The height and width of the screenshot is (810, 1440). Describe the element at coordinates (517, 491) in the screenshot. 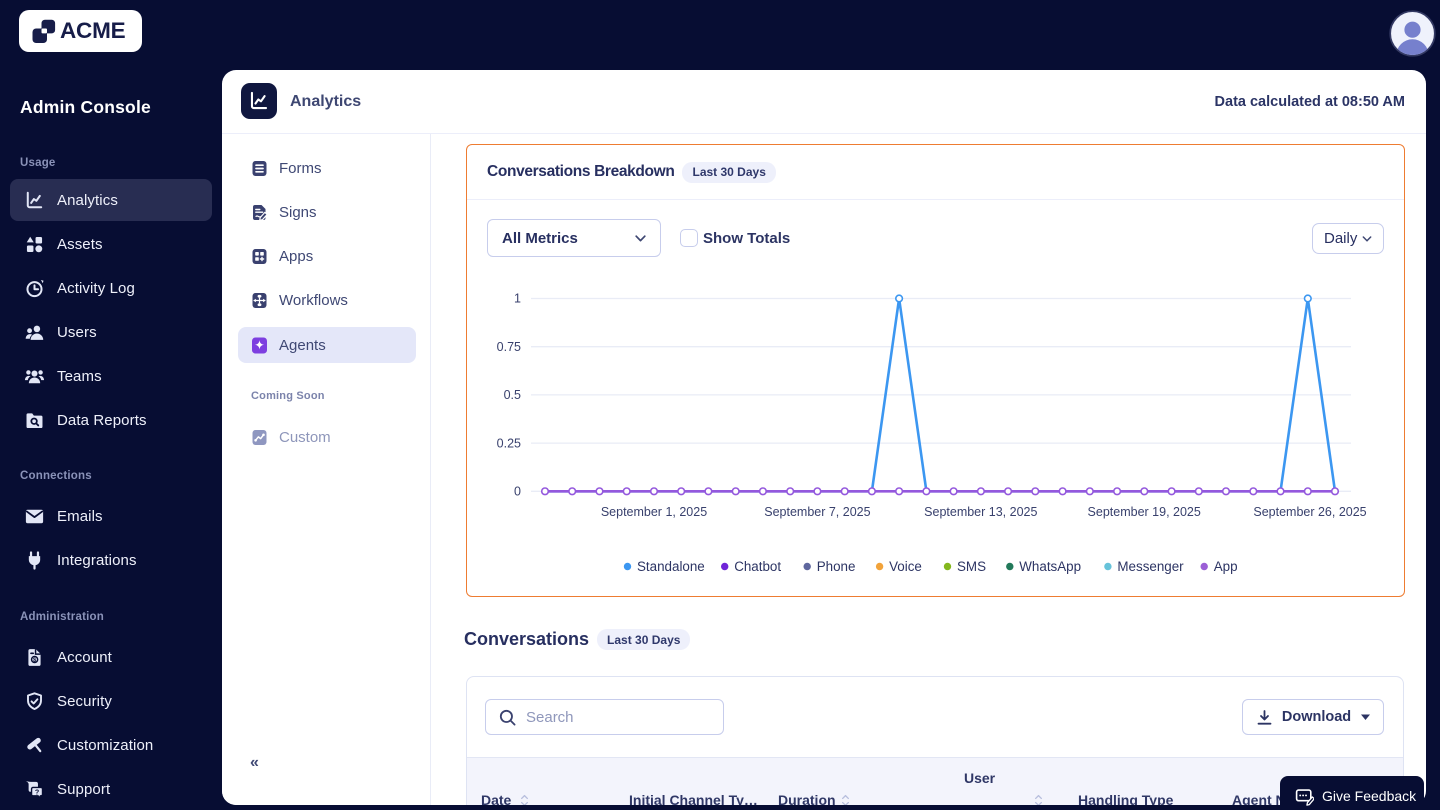

I see `svg-text: 0` at that location.